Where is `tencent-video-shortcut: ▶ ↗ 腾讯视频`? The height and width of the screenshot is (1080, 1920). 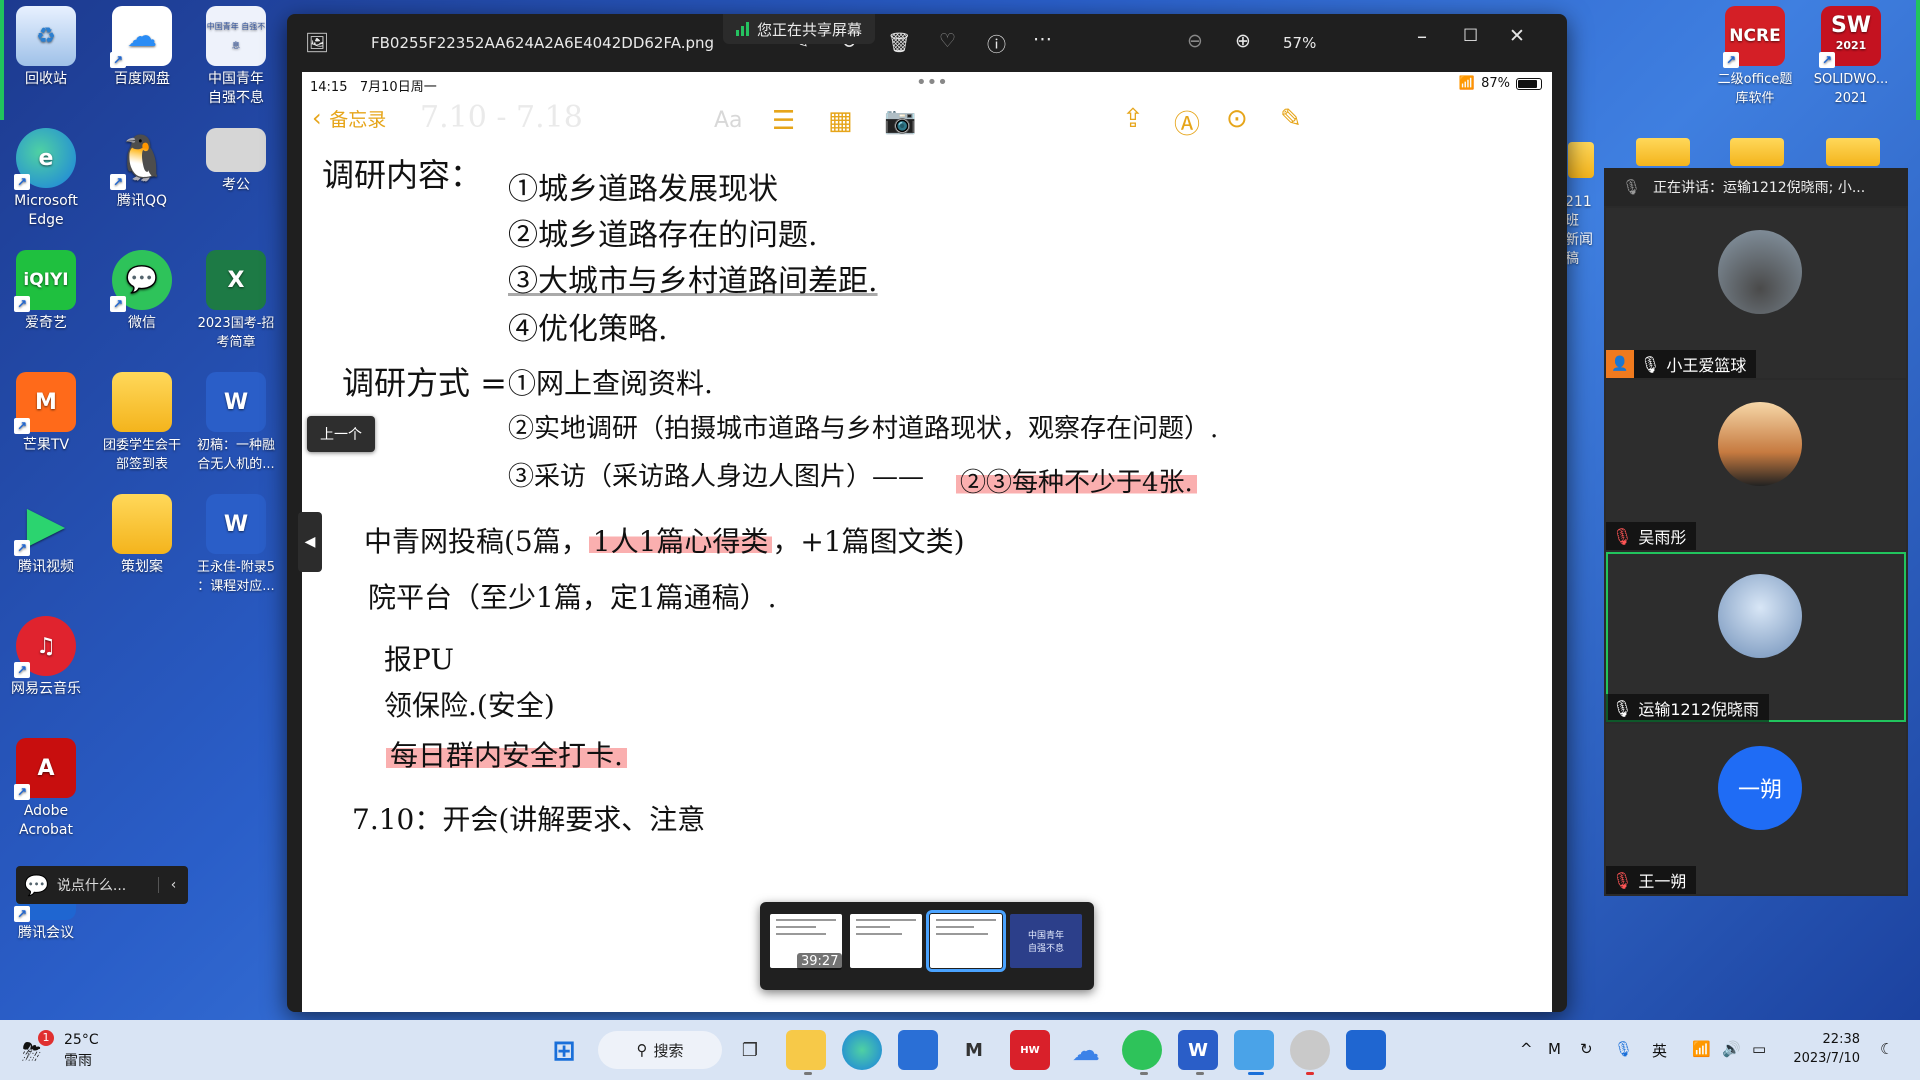 tencent-video-shortcut: ▶ ↗ 腾讯视频 is located at coordinates (46, 535).